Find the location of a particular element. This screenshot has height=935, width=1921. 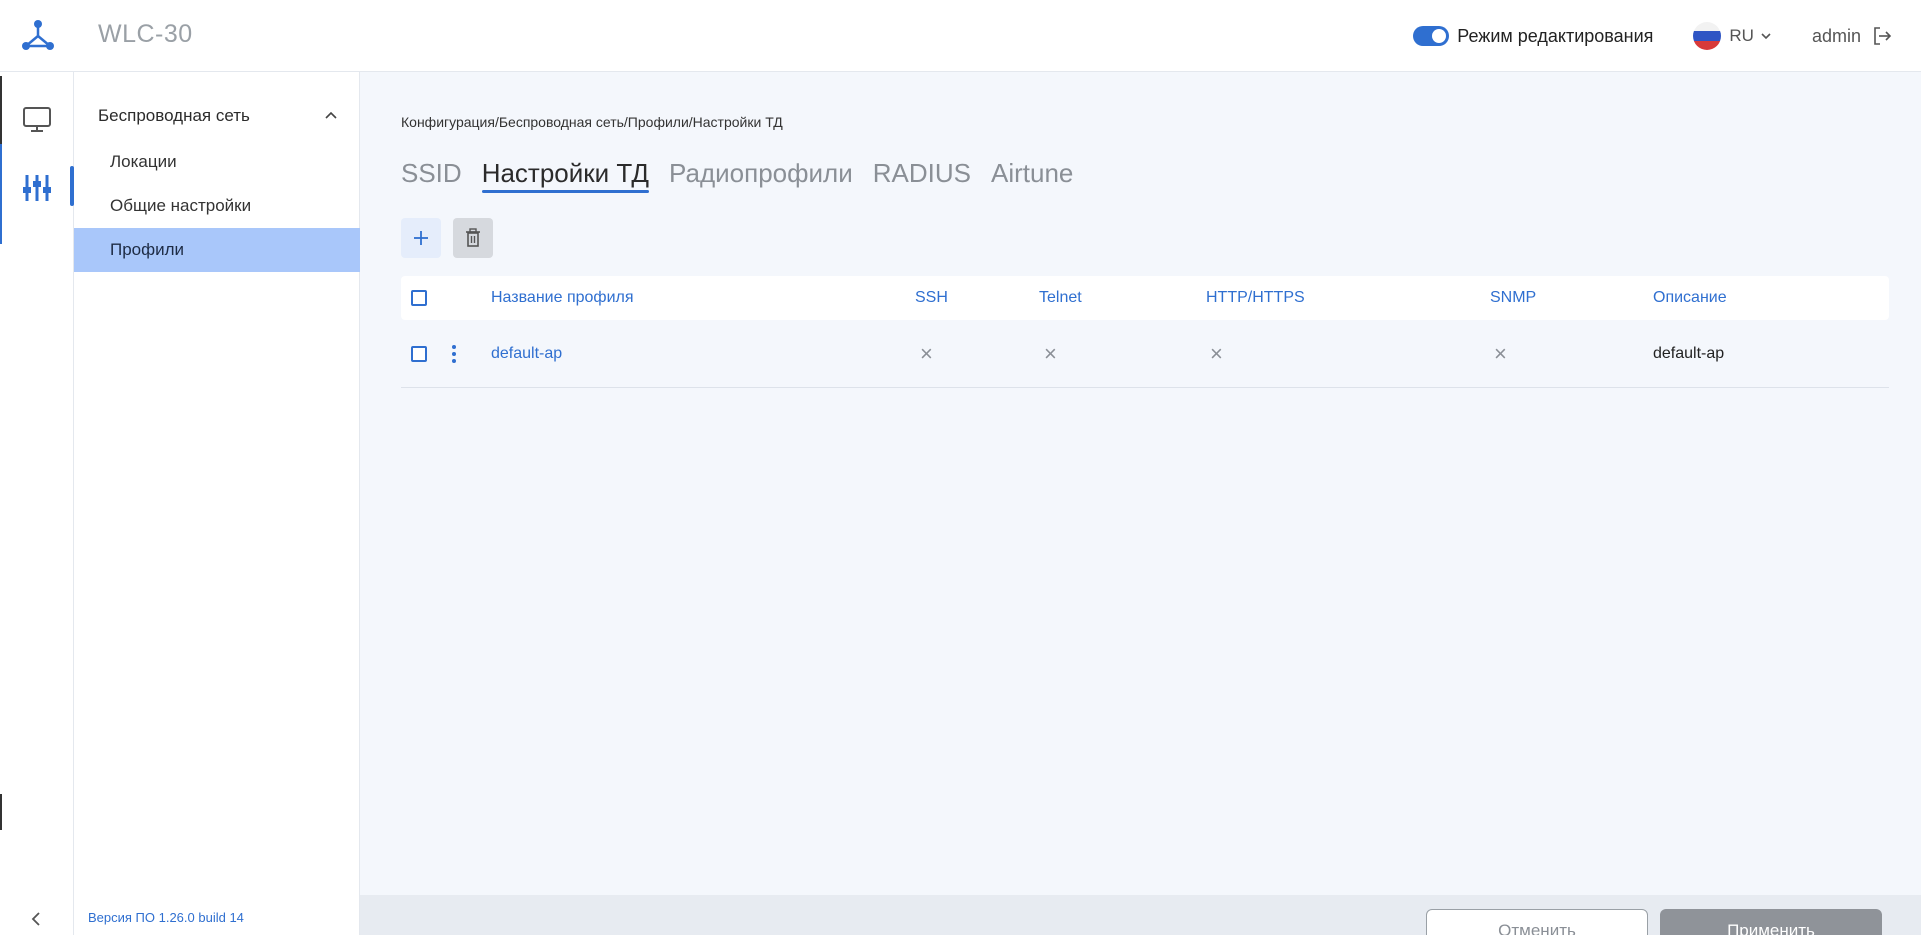

http-status: × is located at coordinates (1216, 353).